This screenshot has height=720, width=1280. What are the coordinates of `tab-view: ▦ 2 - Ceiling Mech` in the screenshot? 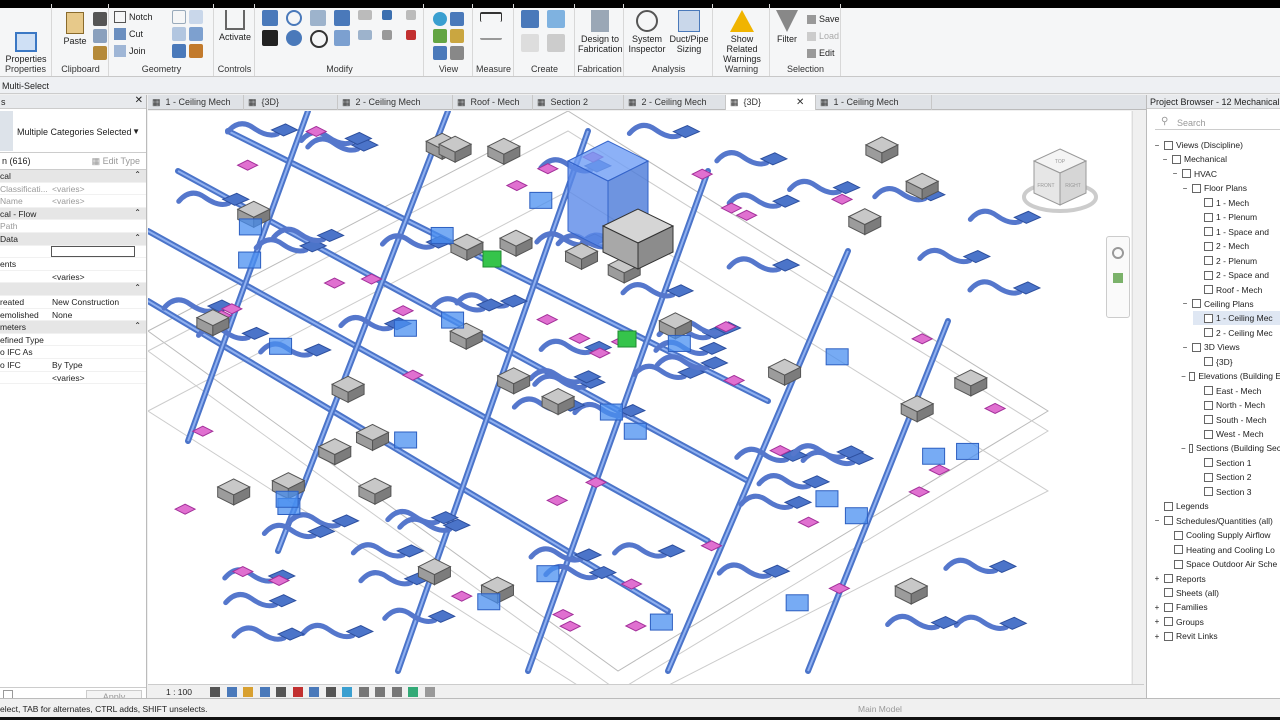 It's located at (675, 102).